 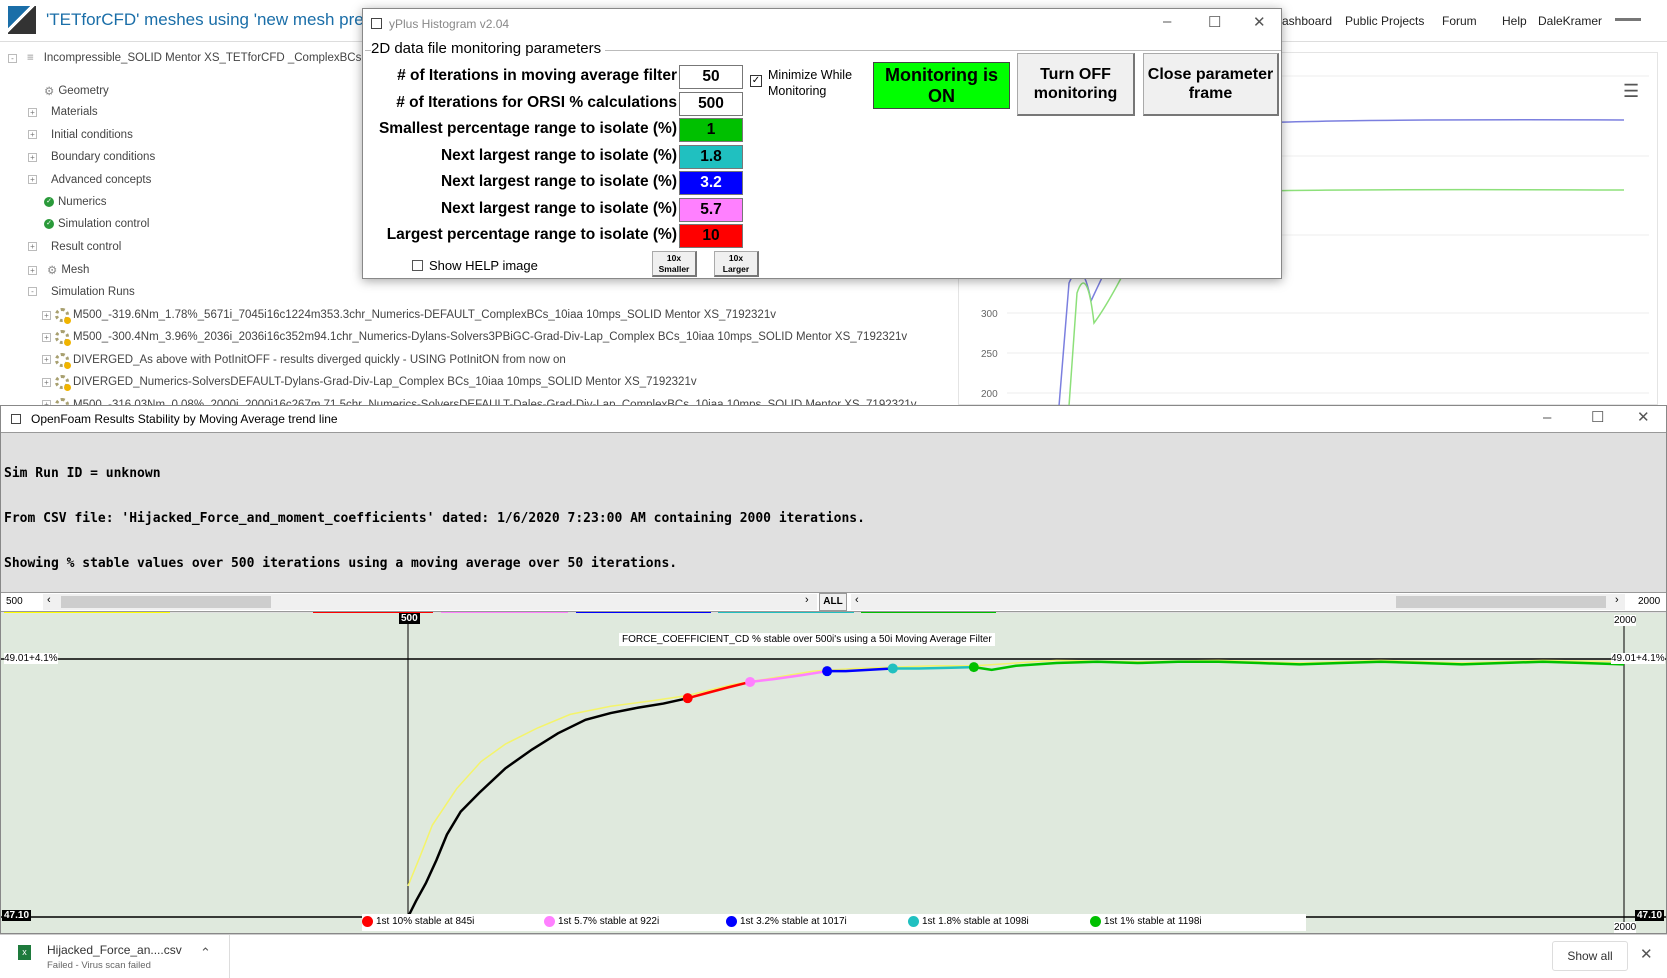 I want to click on close-download-bar-icon: ✕, so click(x=1646, y=954).